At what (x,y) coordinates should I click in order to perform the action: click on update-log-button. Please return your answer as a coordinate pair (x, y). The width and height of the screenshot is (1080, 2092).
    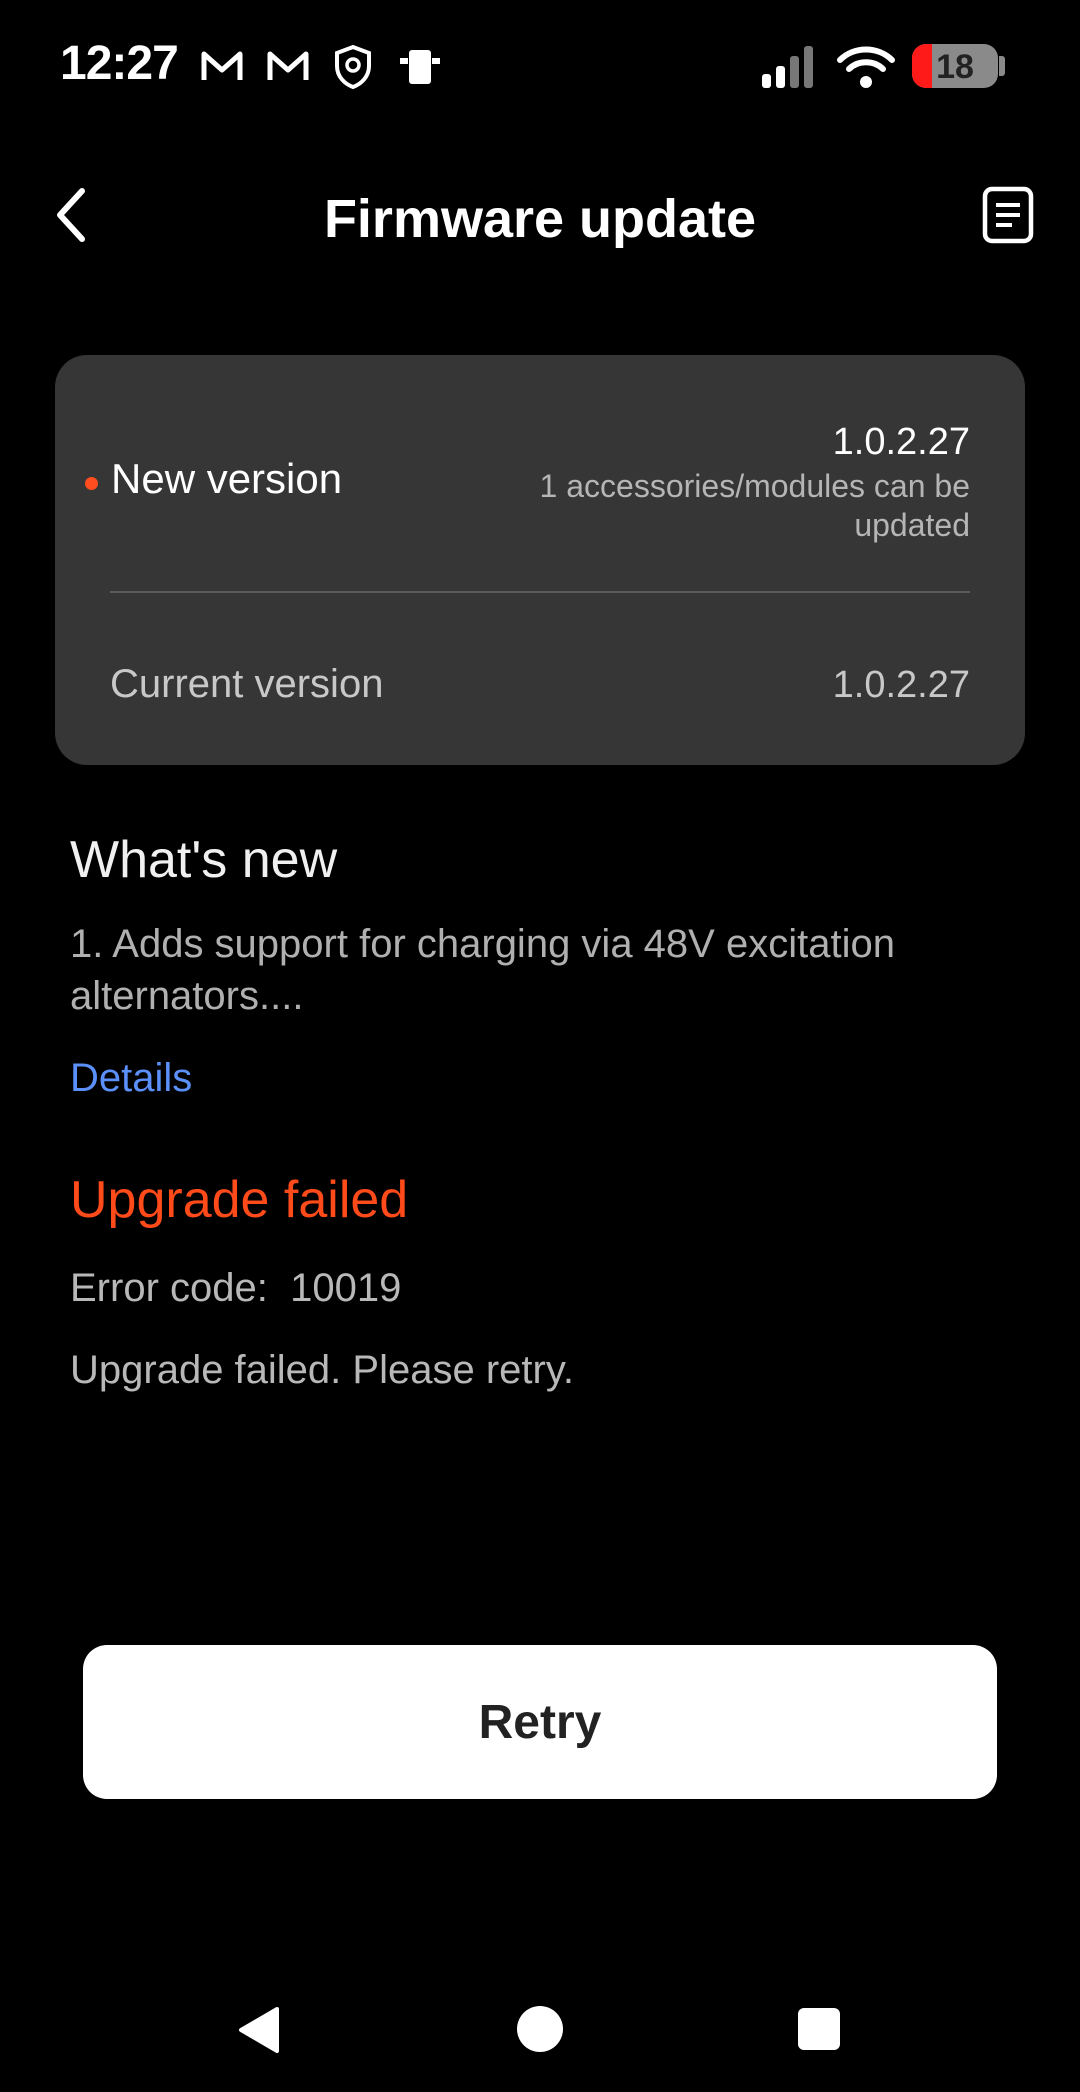
    Looking at the image, I should click on (1009, 215).